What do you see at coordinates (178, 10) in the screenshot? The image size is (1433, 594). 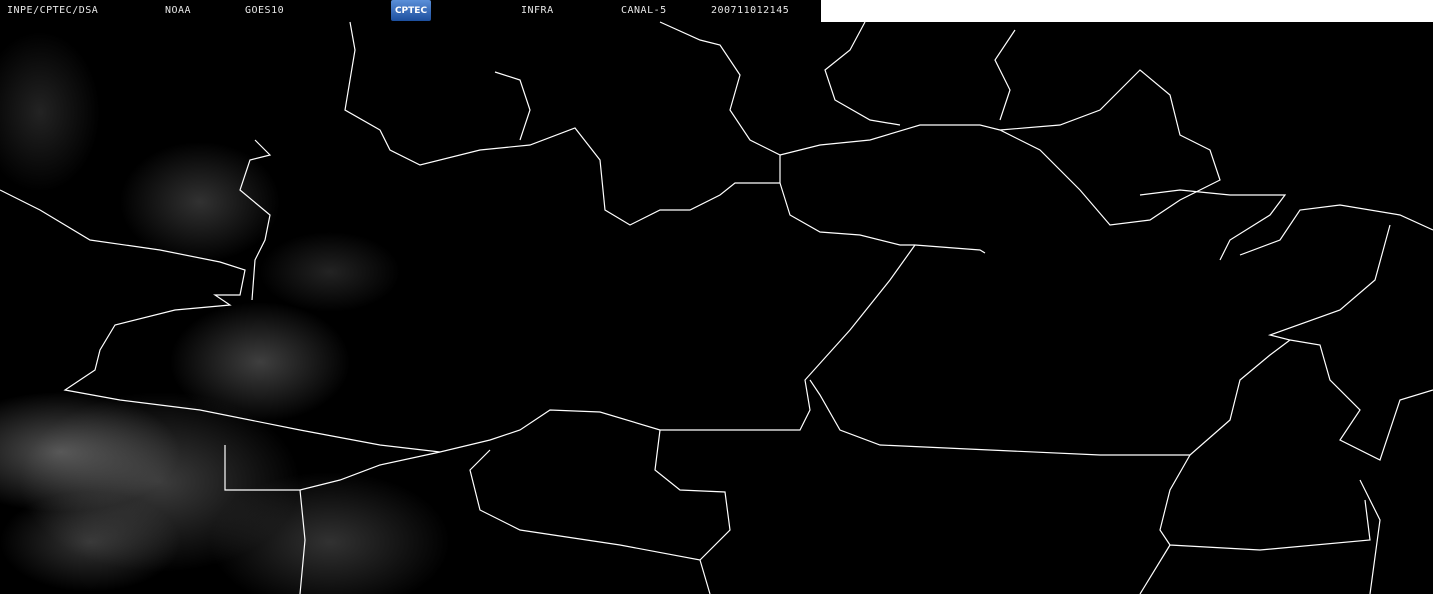 I see `agency-label: NOAA` at bounding box center [178, 10].